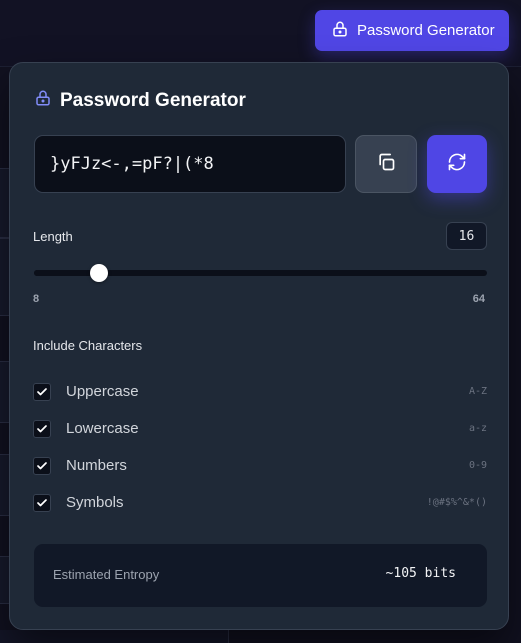  Describe the element at coordinates (106, 574) in the screenshot. I see `entropy-label: Estimated Entropy` at that location.